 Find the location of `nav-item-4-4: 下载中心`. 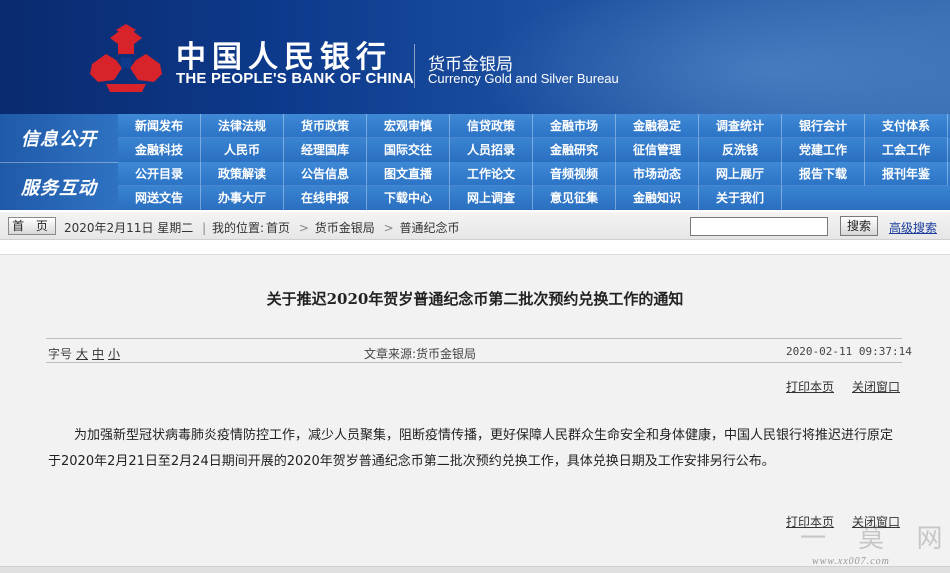

nav-item-4-4: 下载中心 is located at coordinates (408, 198).